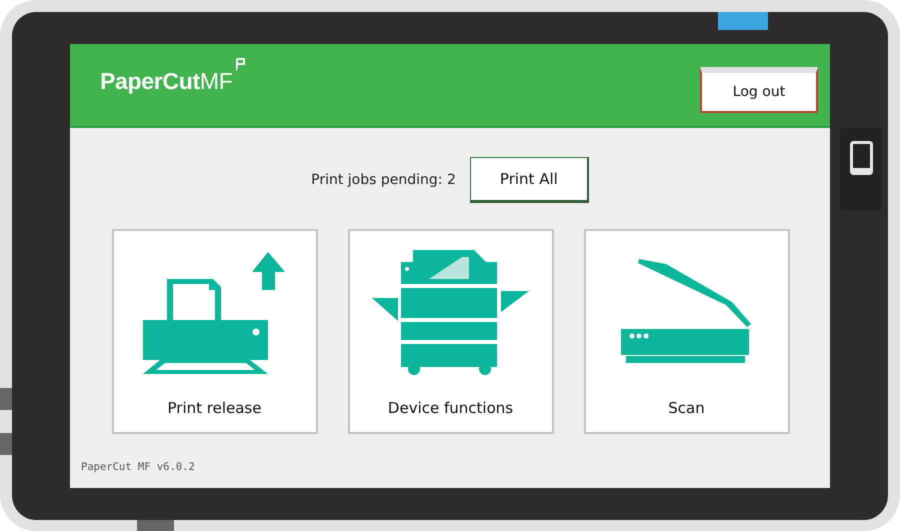  I want to click on scan-tile: Scan, so click(687, 331).